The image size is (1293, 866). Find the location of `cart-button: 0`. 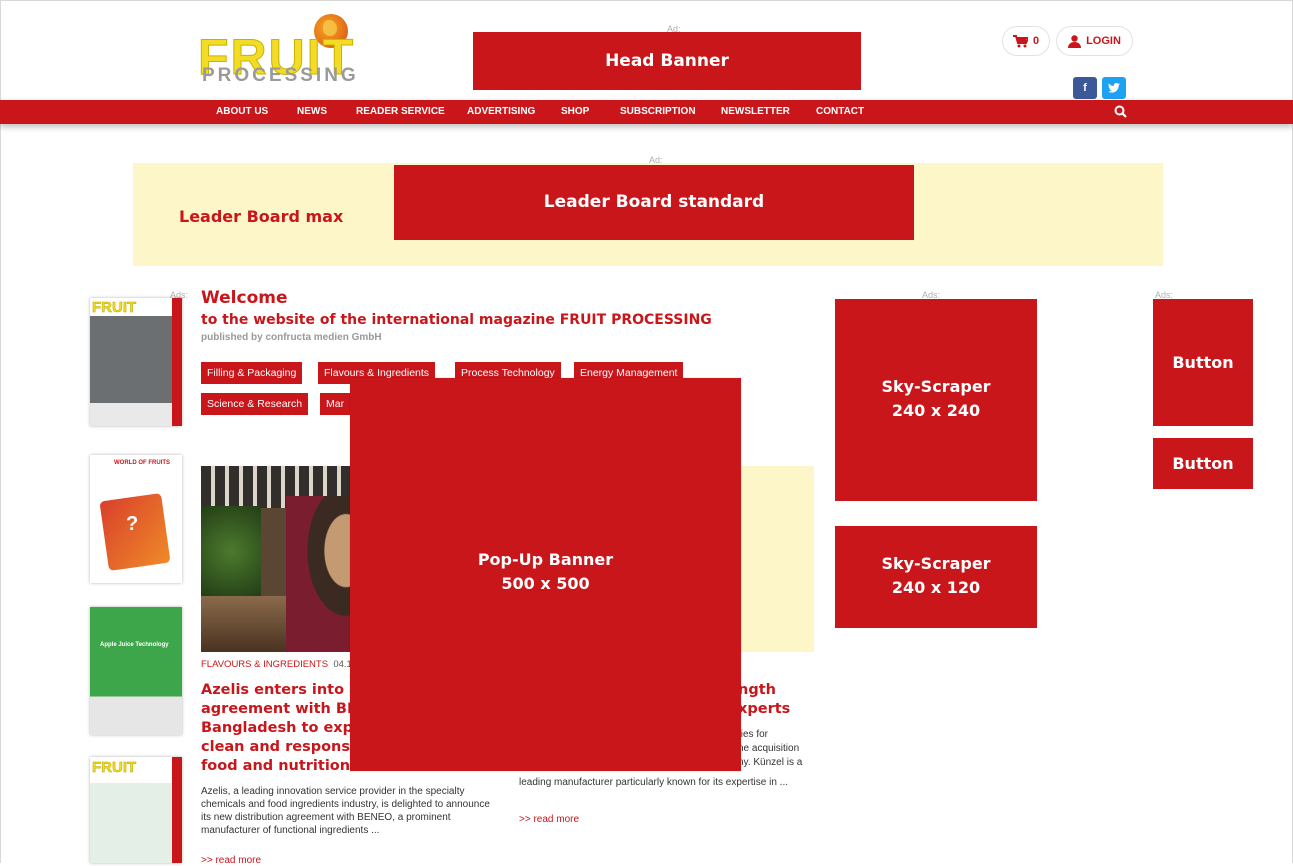

cart-button: 0 is located at coordinates (1026, 41).